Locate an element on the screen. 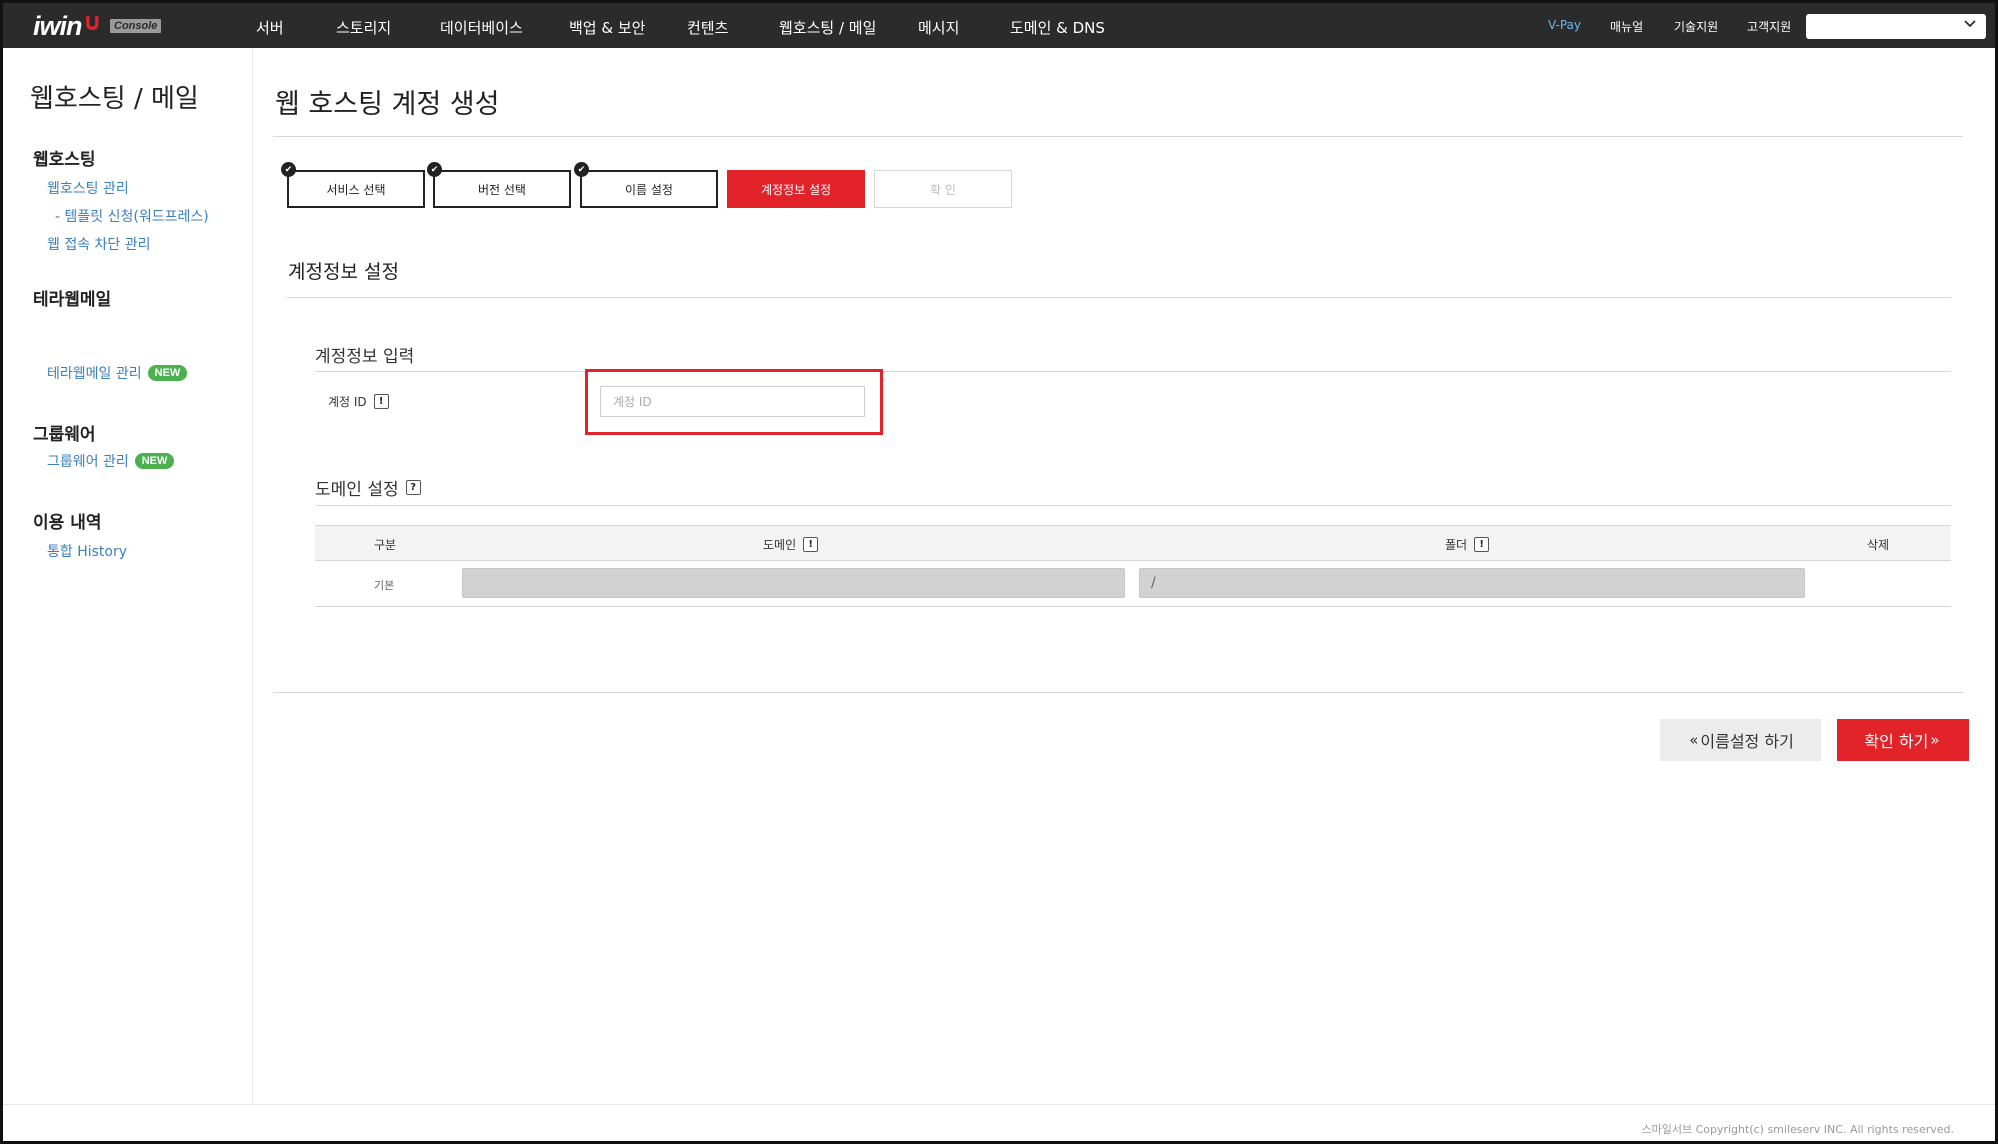  help-icon: ? is located at coordinates (413, 487).